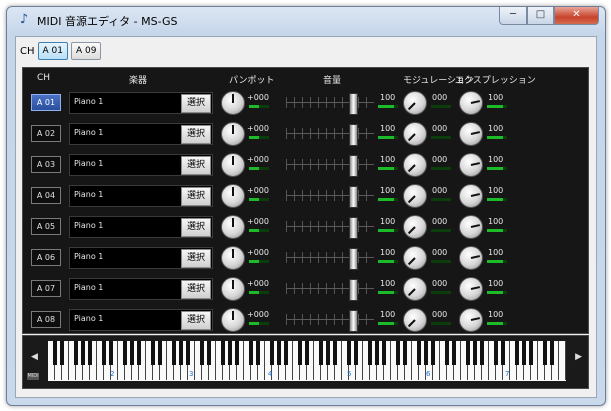 The image size is (611, 411). I want to click on bank-a09-button: A 09, so click(86, 51).